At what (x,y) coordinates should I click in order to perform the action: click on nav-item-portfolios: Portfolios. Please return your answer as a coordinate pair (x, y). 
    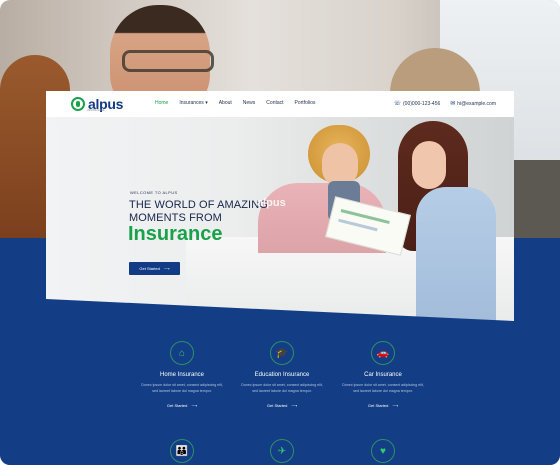
    Looking at the image, I should click on (305, 103).